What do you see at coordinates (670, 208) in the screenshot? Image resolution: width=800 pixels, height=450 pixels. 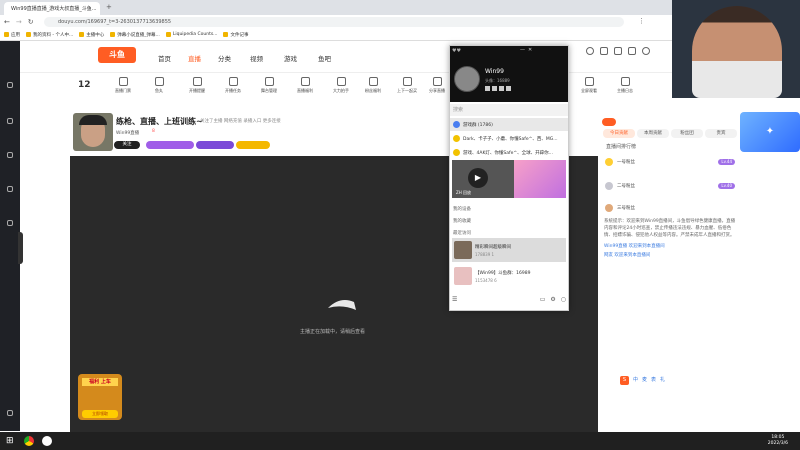 I see `rank-item: 三号粉丝` at bounding box center [670, 208].